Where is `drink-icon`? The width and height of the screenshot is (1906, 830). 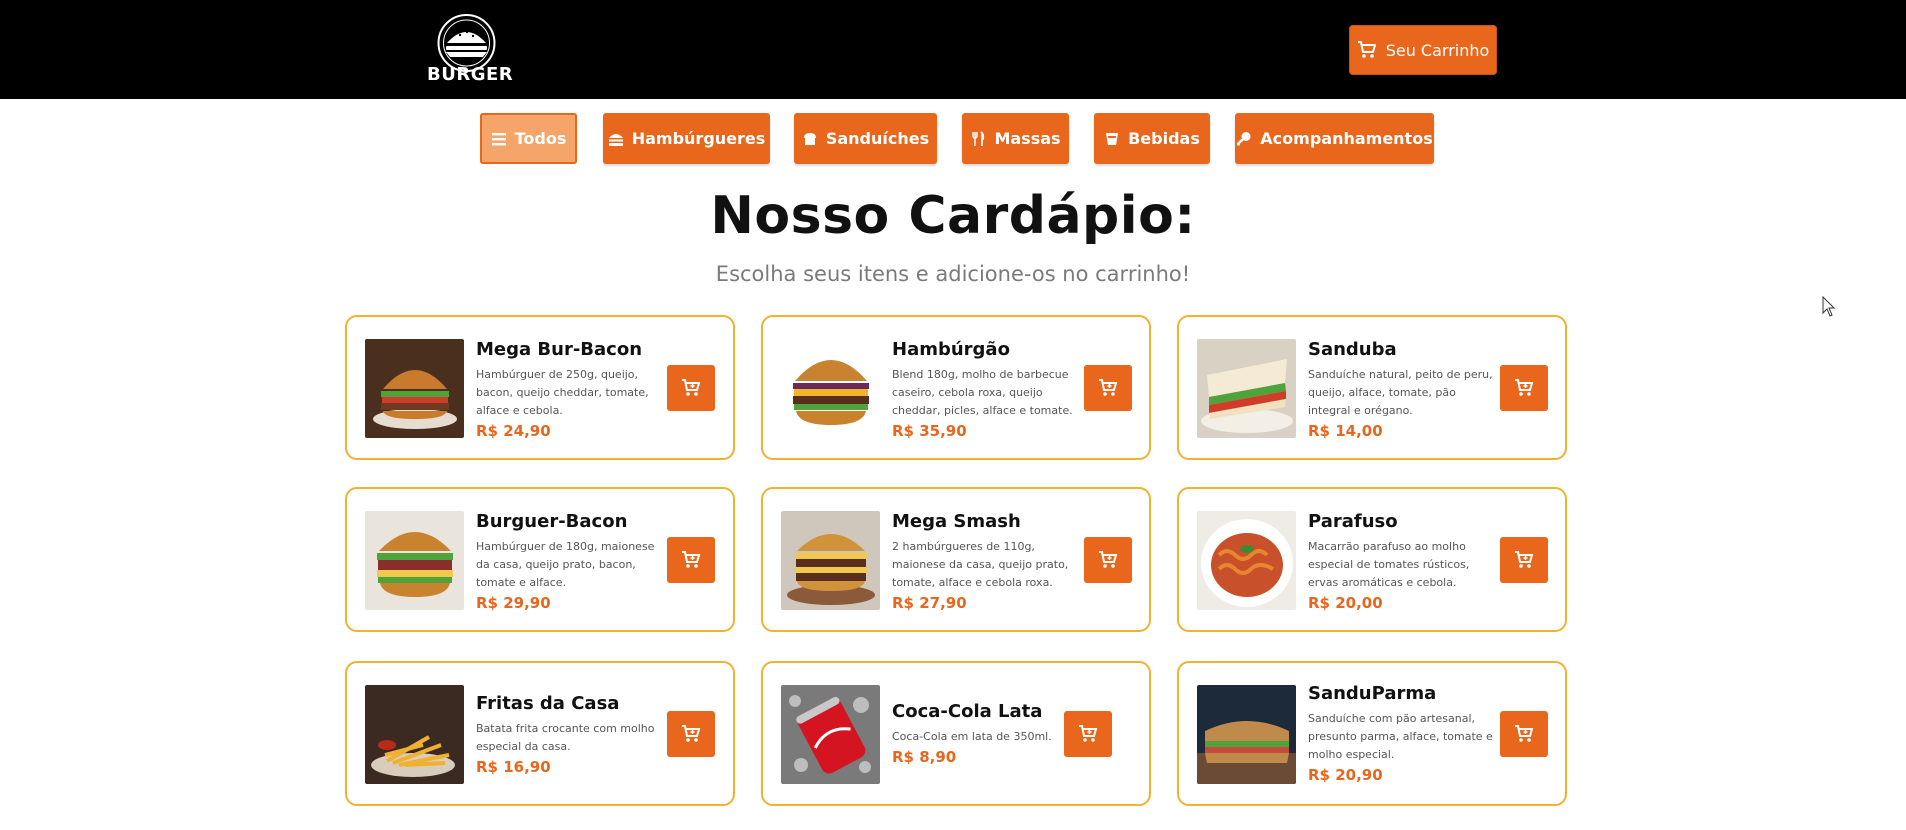
drink-icon is located at coordinates (1112, 138).